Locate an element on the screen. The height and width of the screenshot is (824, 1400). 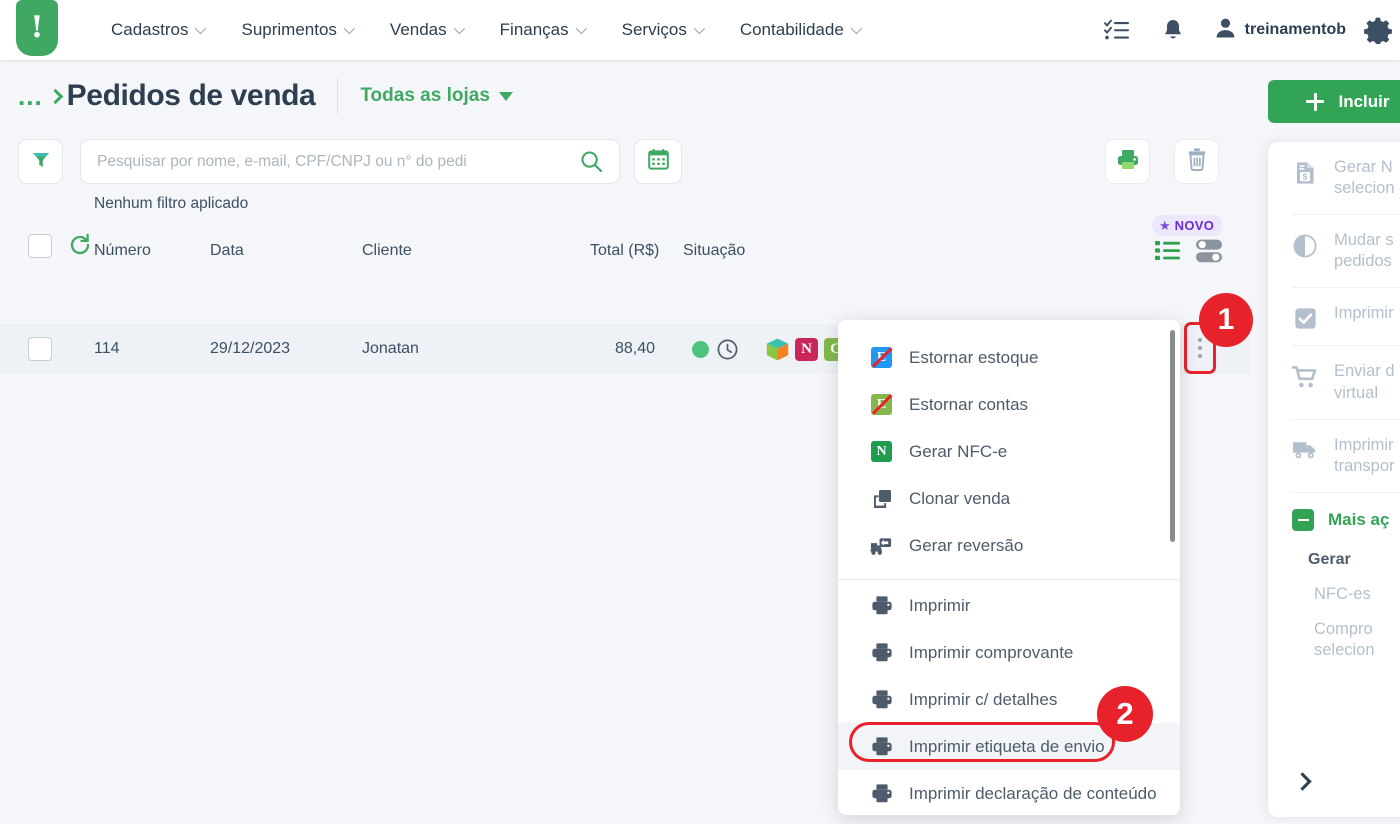
reversal-truck-icon is located at coordinates (881, 545).